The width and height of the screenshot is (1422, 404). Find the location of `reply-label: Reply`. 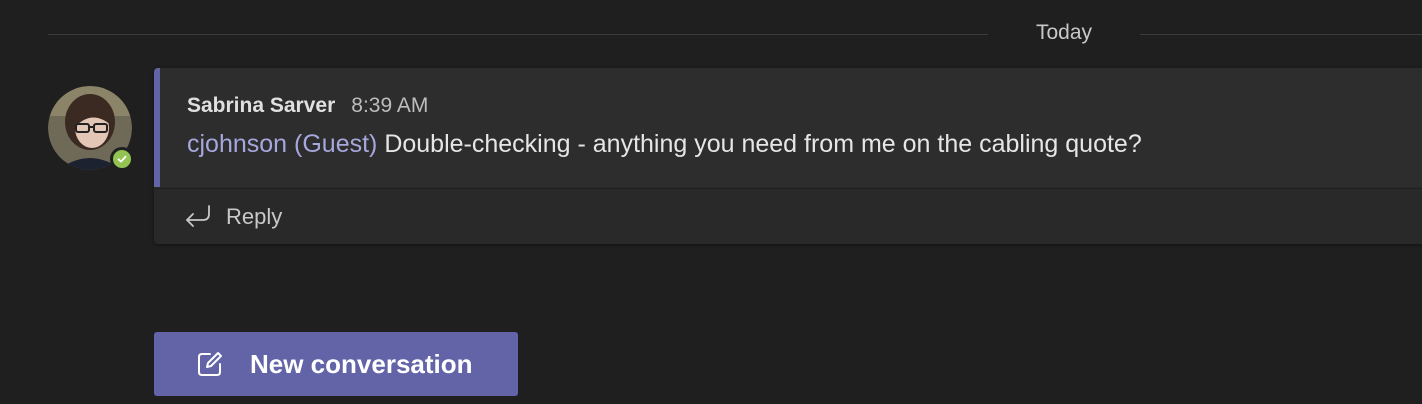

reply-label: Reply is located at coordinates (254, 216).